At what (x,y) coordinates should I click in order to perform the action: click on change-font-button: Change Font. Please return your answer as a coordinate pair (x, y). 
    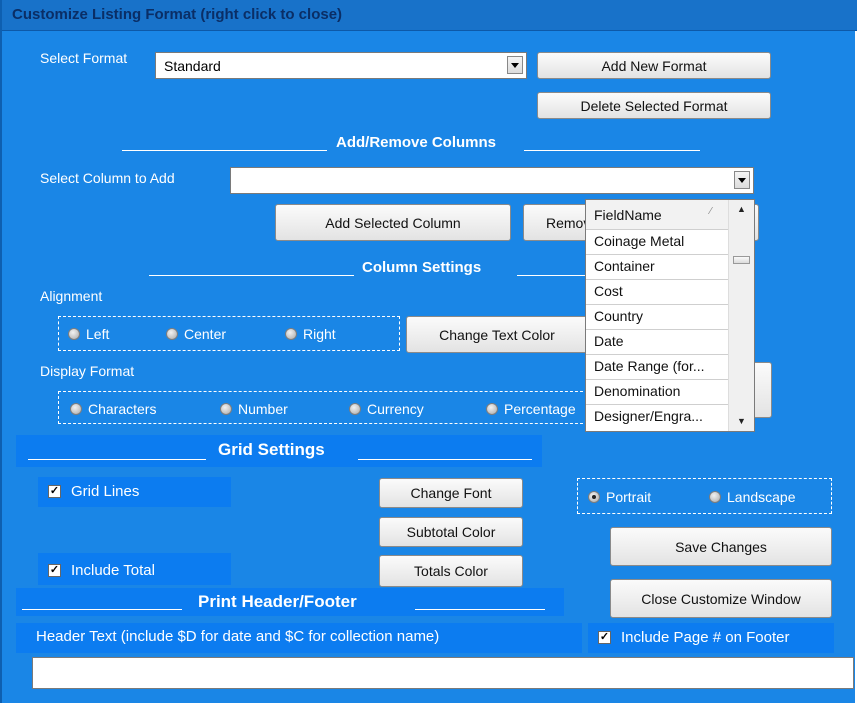
    Looking at the image, I should click on (451, 493).